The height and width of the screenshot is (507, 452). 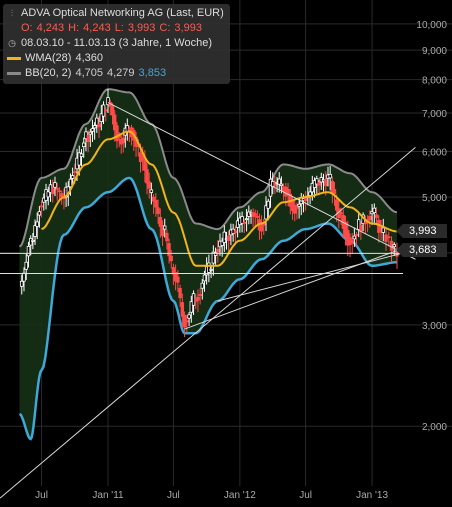 I want to click on x-tick-label: Jan '13, so click(x=372, y=495).